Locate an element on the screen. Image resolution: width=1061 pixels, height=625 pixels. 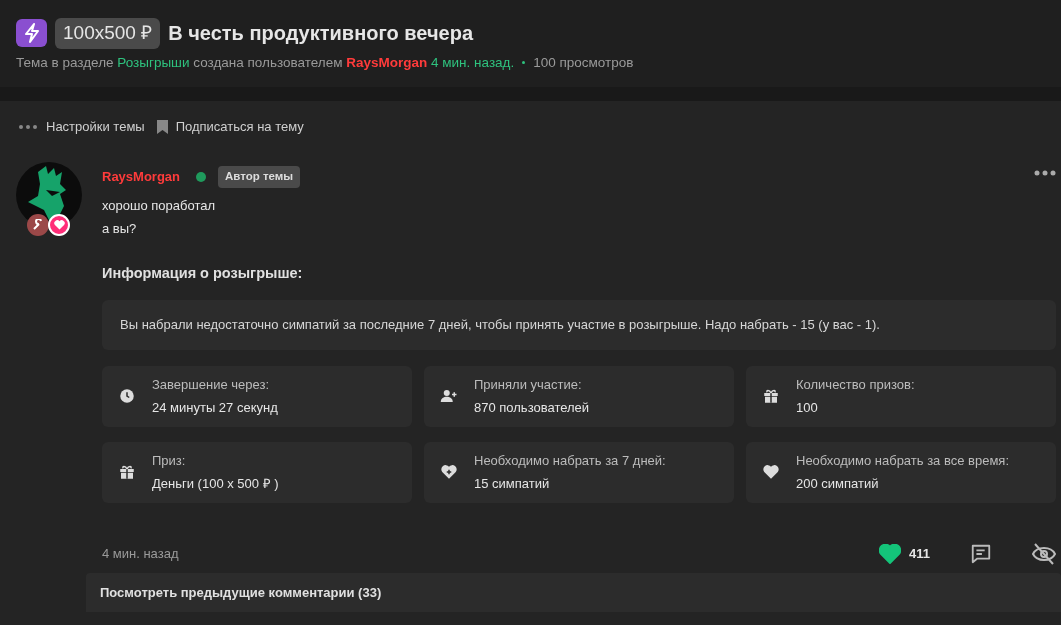
eye-slash-icon is located at coordinates (1044, 553).